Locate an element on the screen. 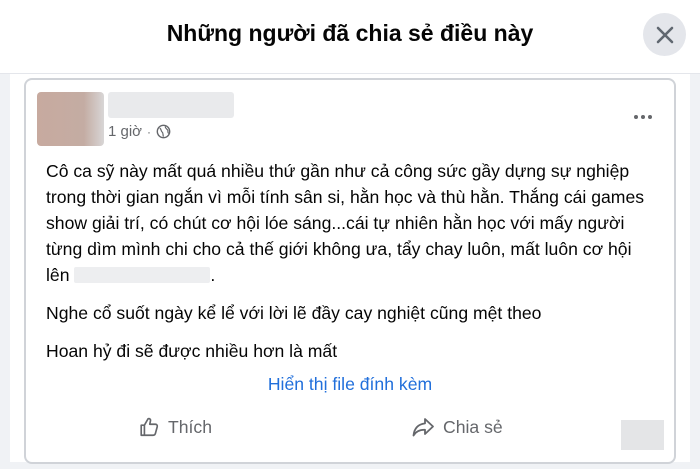  post-paragraph-1-end: . is located at coordinates (213, 275).